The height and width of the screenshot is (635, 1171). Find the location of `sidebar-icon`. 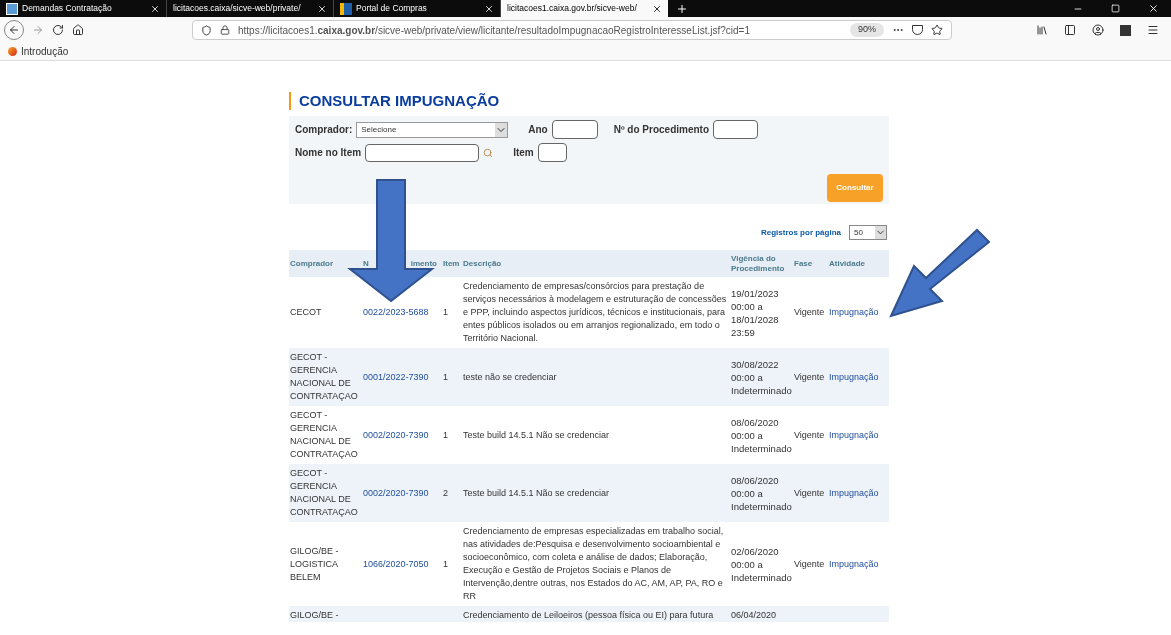

sidebar-icon is located at coordinates (1070, 30).